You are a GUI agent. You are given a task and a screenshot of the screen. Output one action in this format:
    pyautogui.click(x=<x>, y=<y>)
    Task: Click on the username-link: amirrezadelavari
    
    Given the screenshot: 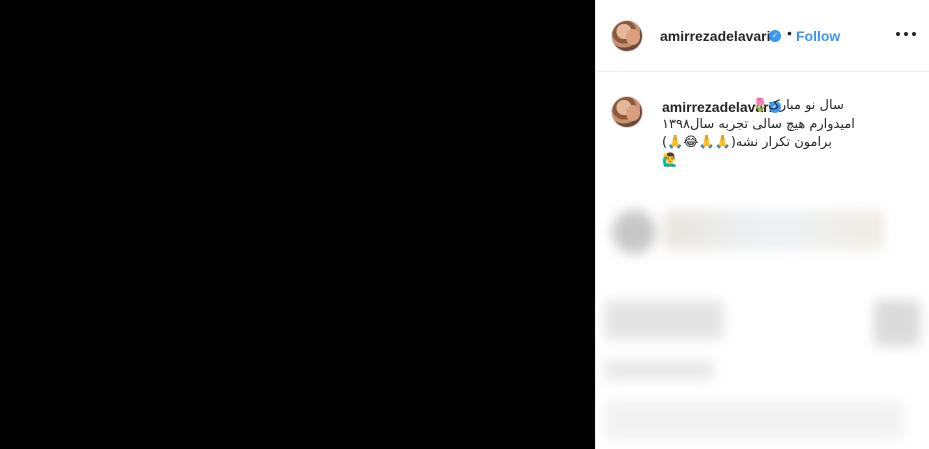 What is the action you would take?
    pyautogui.click(x=715, y=36)
    